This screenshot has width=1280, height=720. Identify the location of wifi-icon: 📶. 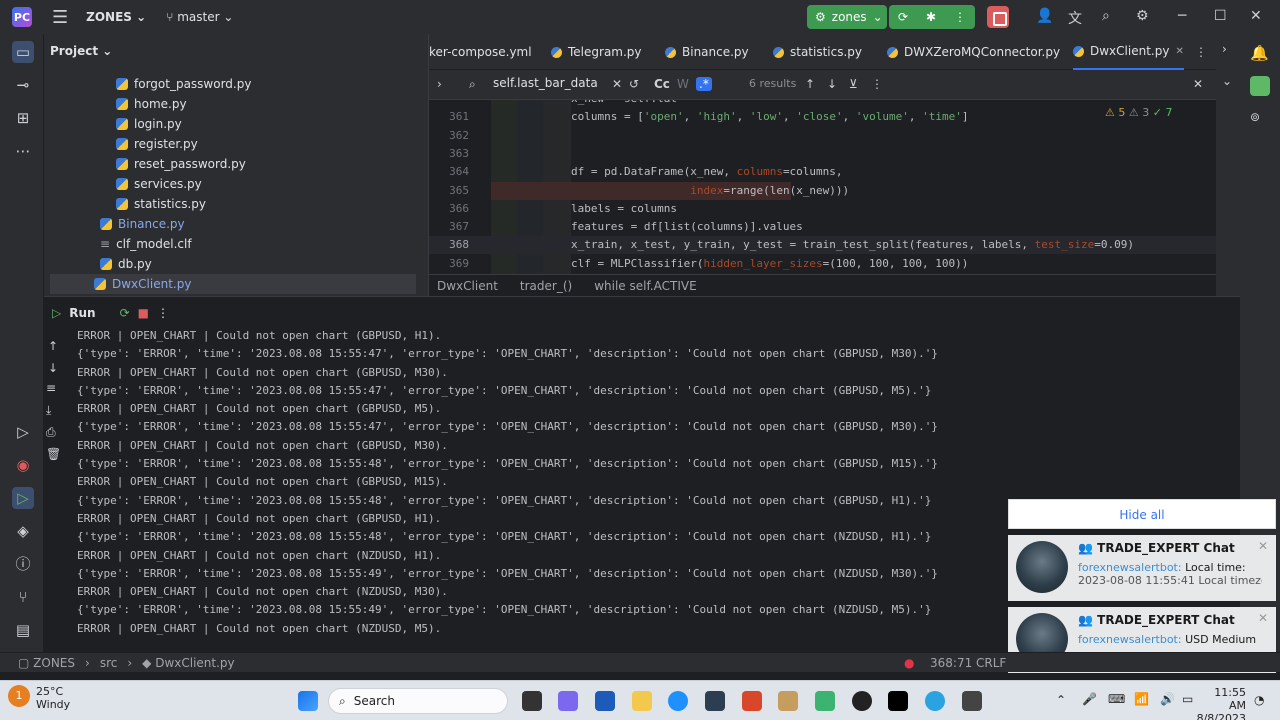
(1141, 699).